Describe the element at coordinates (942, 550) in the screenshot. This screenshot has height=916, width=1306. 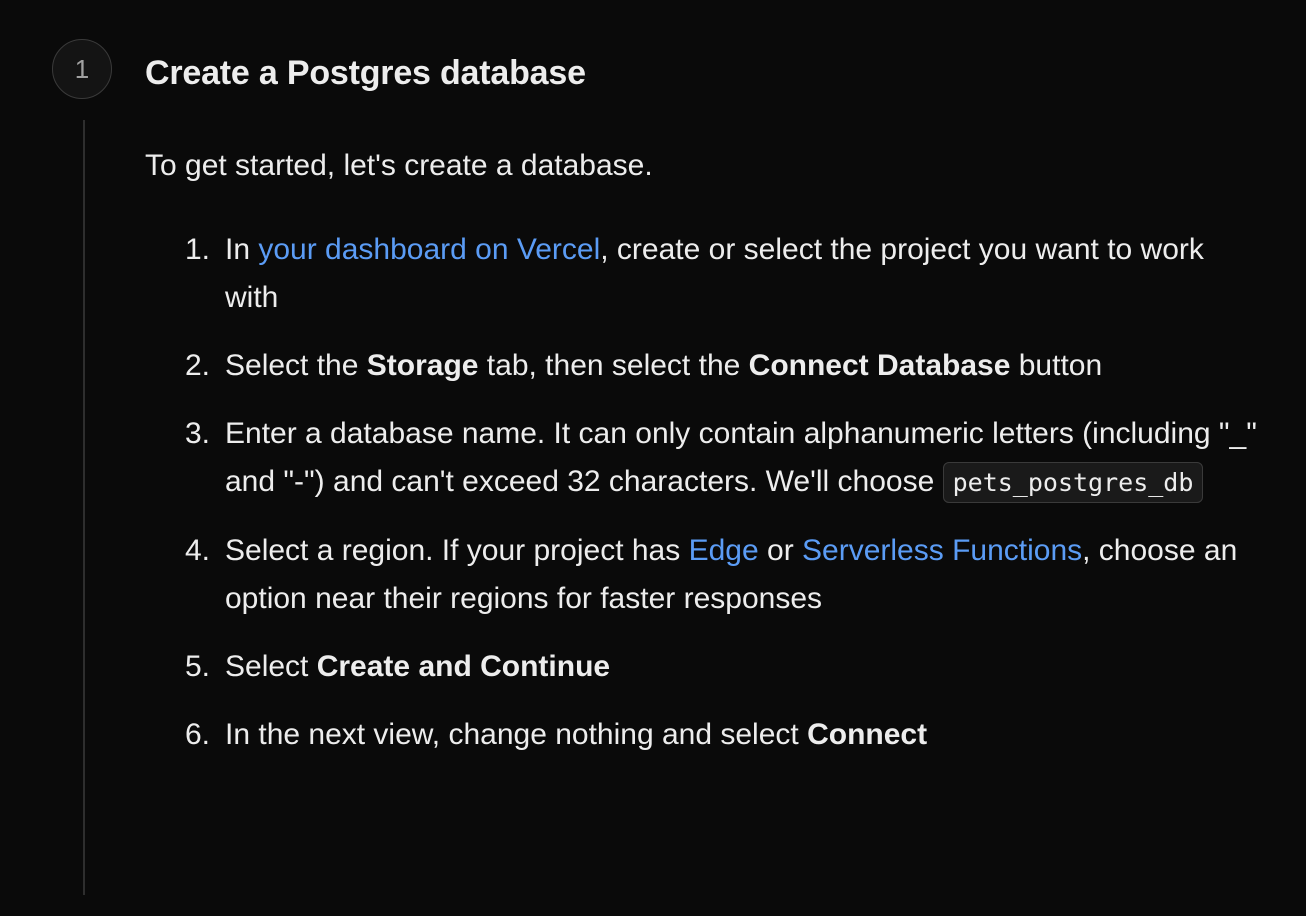
I see `serverless-functions-link: Serverless Functions` at that location.